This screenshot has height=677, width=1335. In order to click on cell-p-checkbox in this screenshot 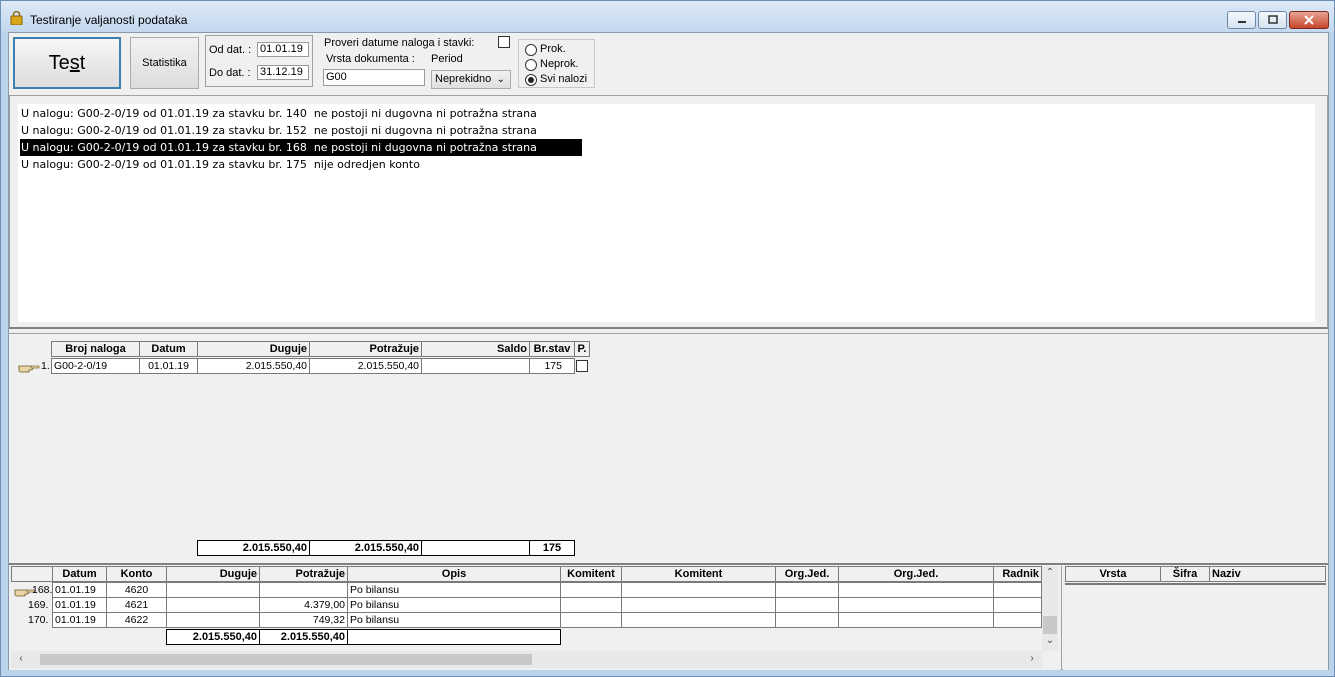, I will do `click(582, 366)`.